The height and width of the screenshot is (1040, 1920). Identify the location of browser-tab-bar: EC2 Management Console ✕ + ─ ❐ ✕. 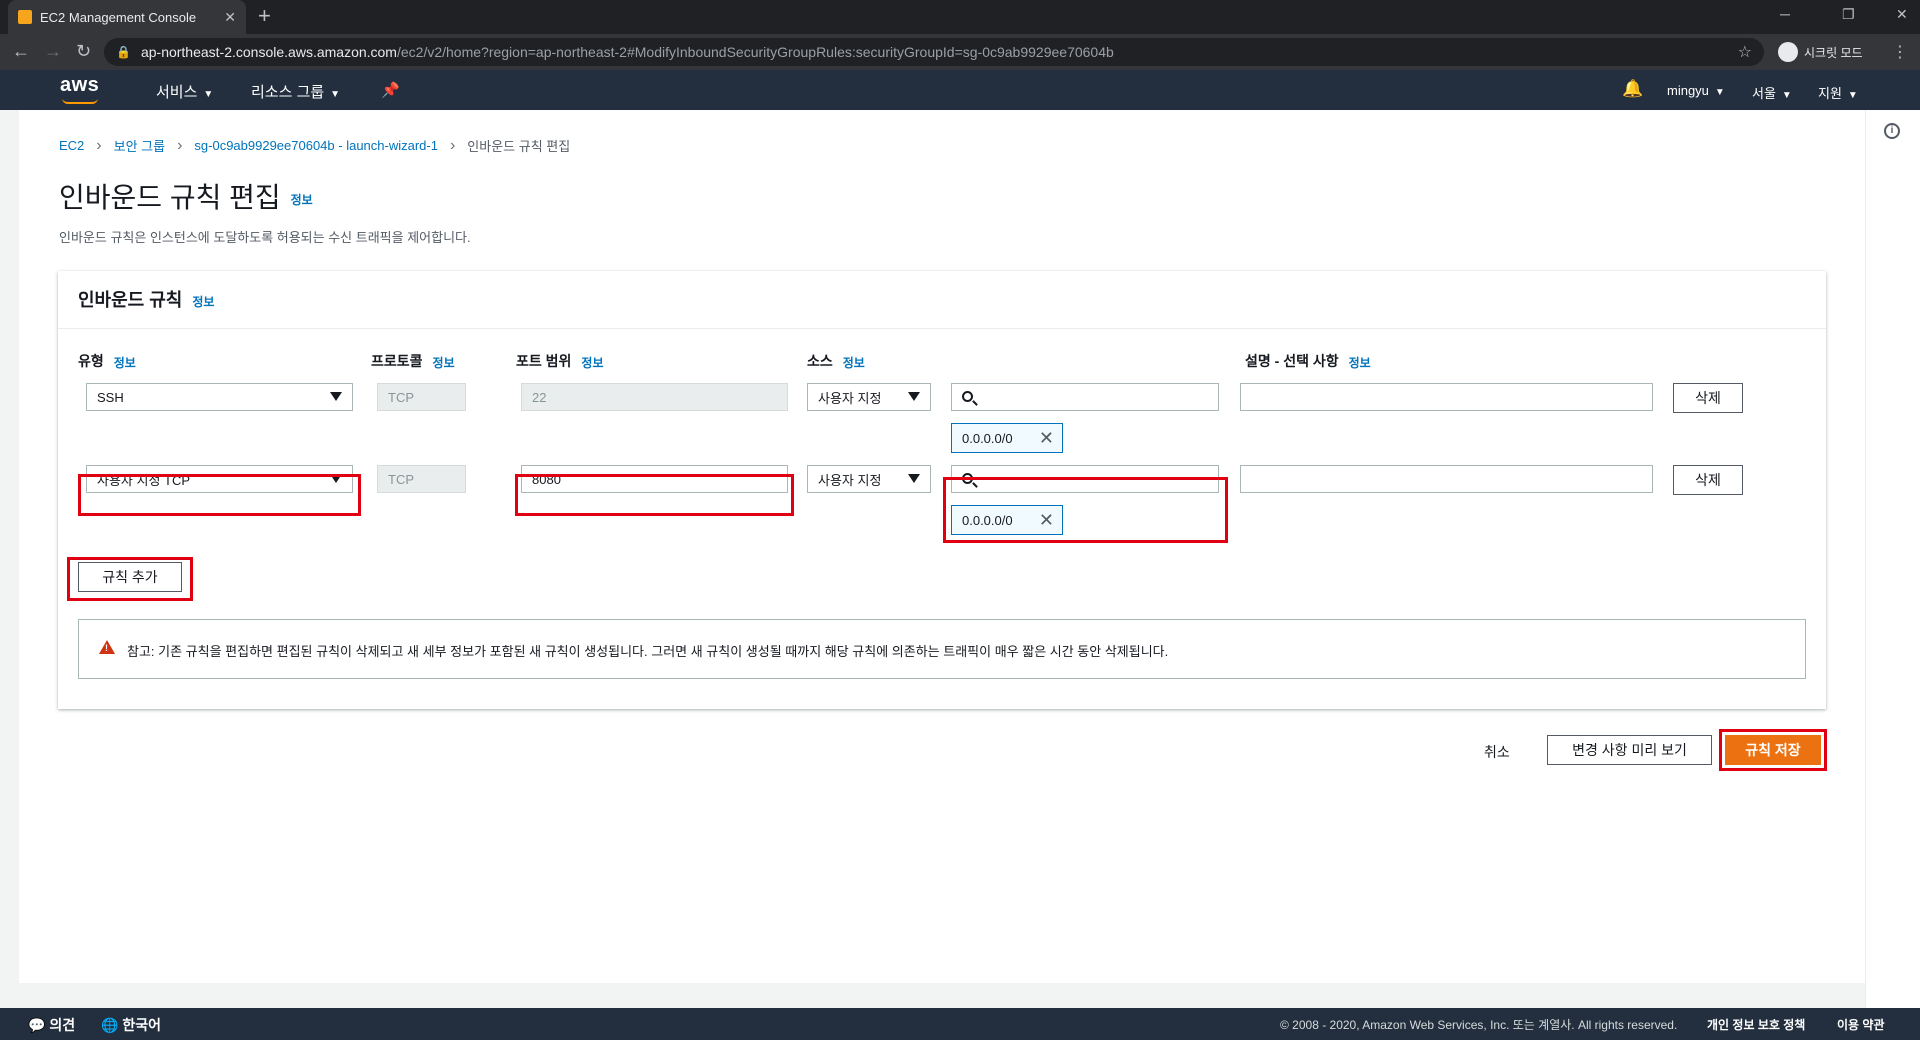
(960, 17).